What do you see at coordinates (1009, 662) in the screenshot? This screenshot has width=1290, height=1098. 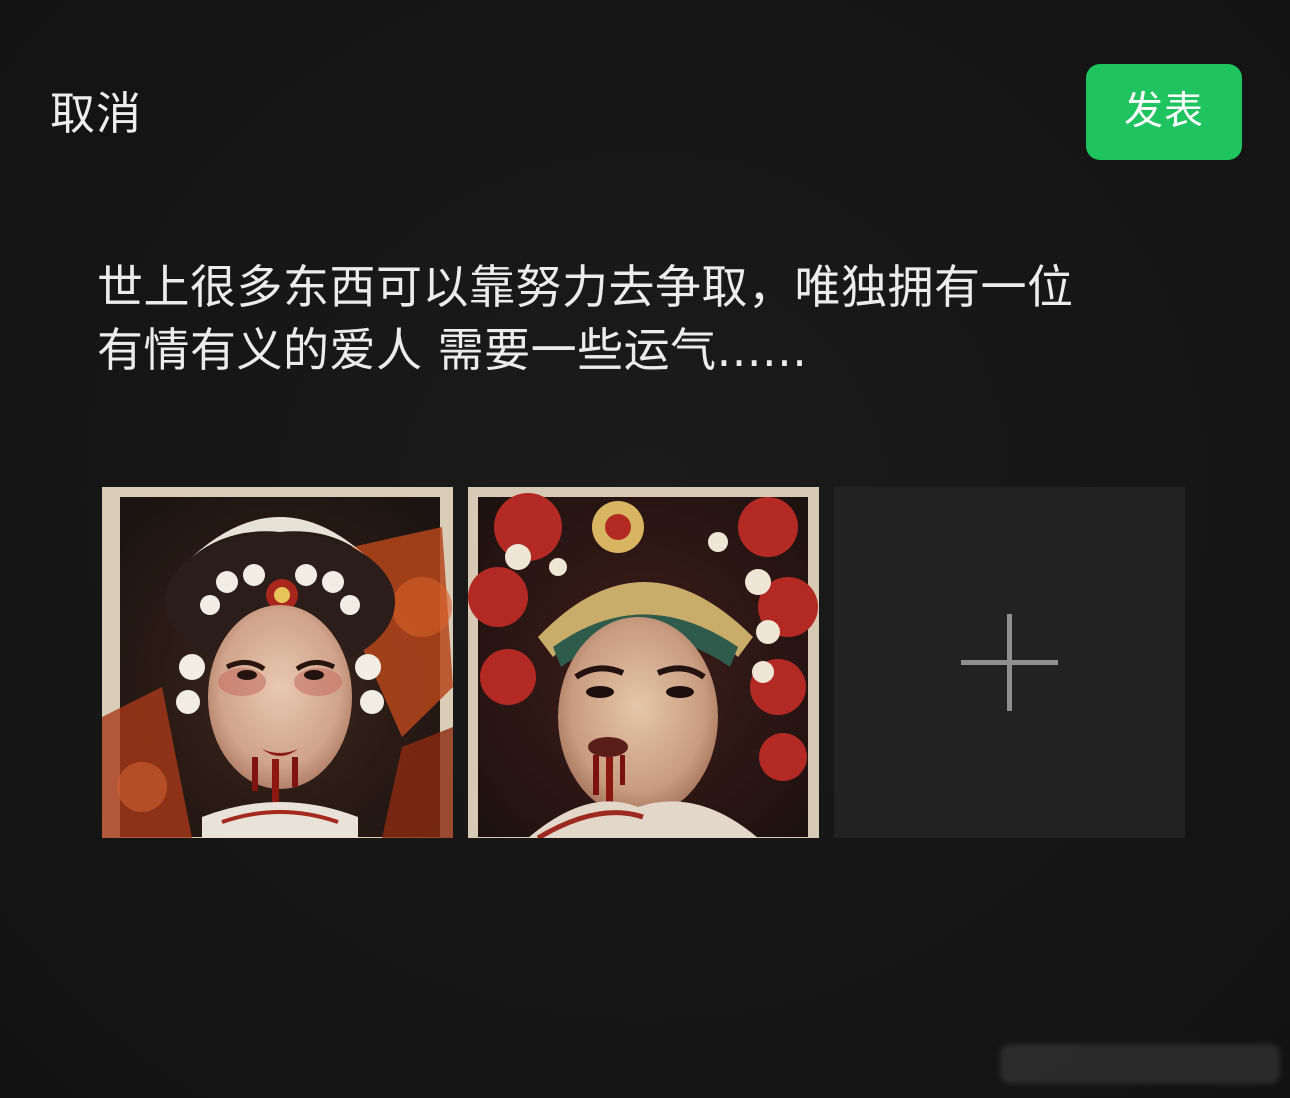 I see `add-image-button` at bounding box center [1009, 662].